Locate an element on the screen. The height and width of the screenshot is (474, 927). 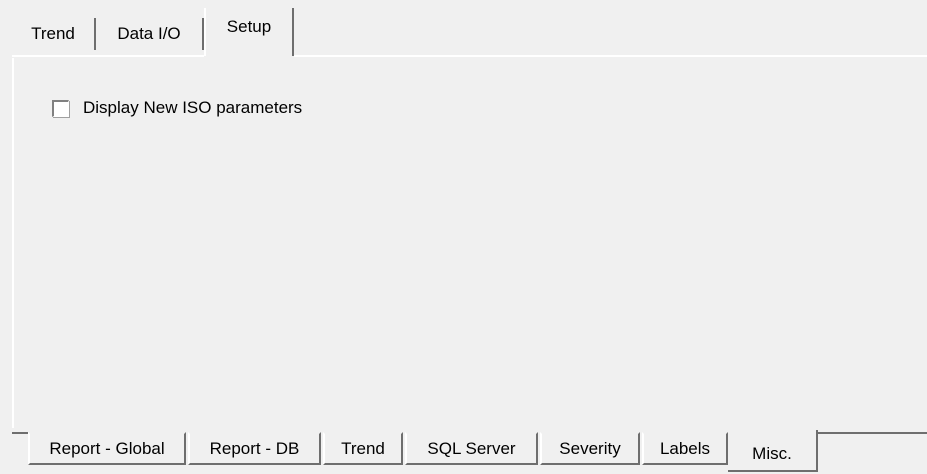
tab-labels: Labels is located at coordinates (685, 448).